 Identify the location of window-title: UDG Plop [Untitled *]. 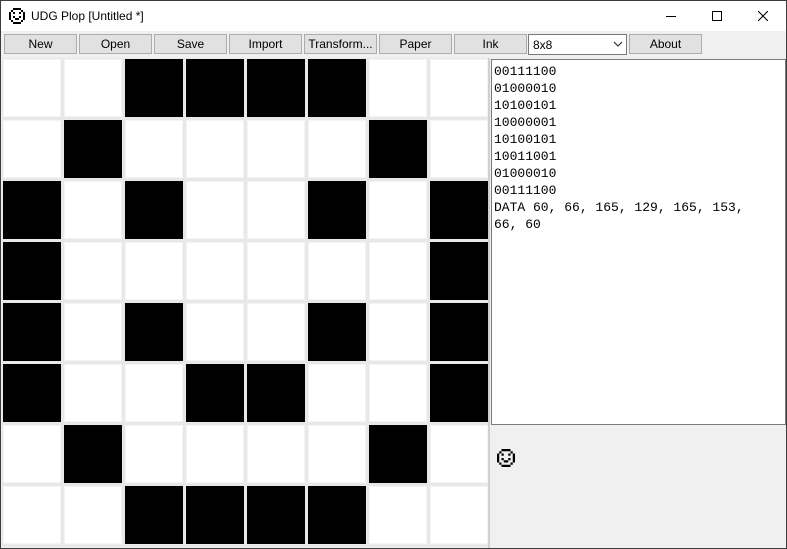
(87, 16).